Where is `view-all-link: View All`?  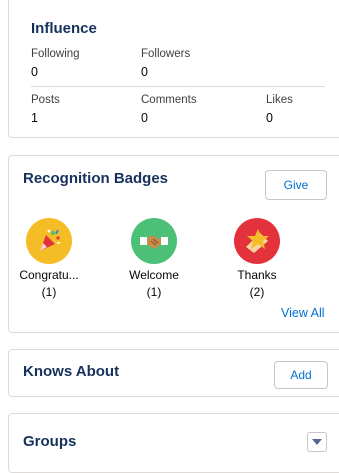 view-all-link: View All is located at coordinates (303, 313).